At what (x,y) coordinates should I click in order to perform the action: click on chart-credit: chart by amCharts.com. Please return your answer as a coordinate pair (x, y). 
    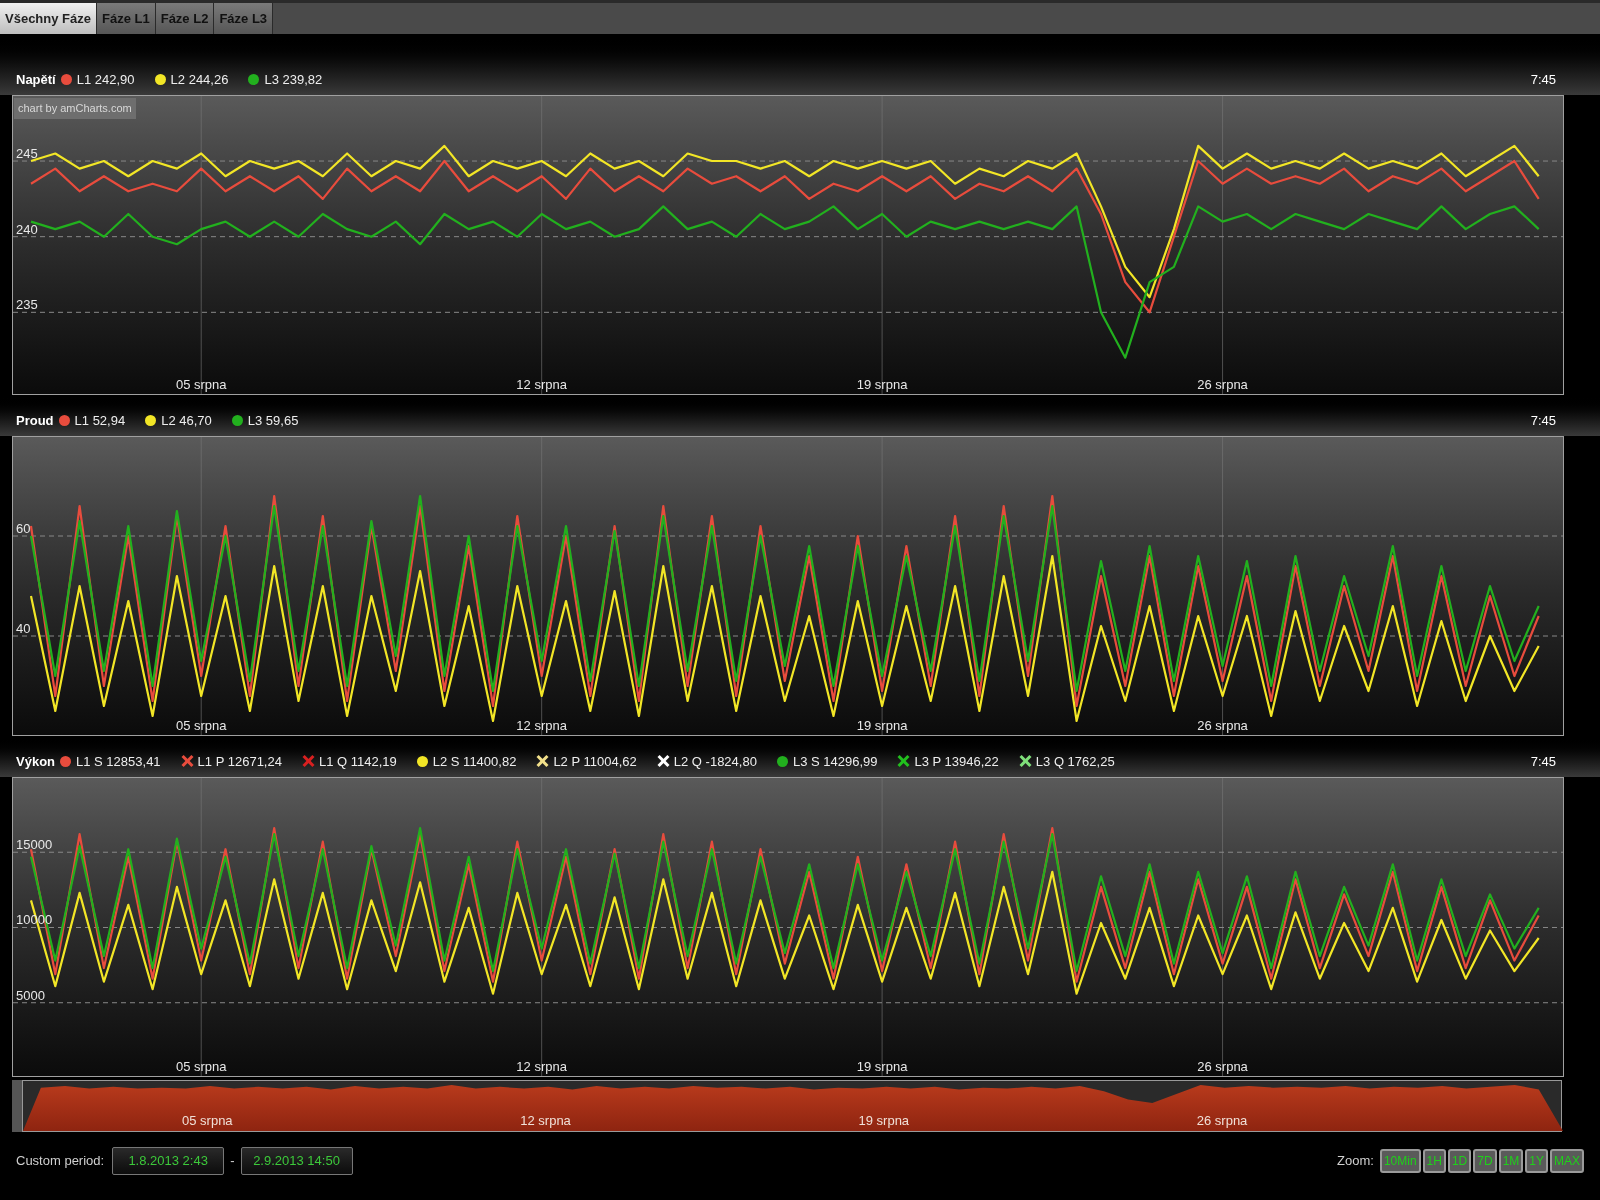
    Looking at the image, I should click on (75, 108).